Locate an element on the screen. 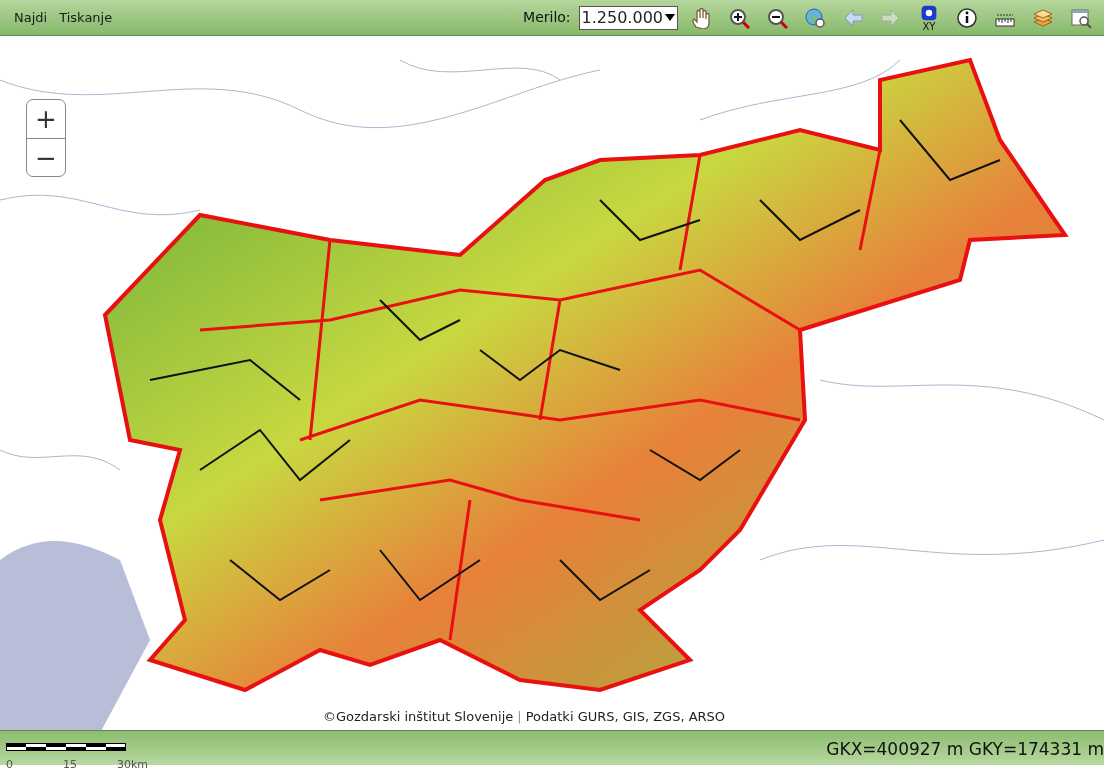 This screenshot has height=768, width=1104. dropdown-arrow-icon is located at coordinates (670, 17).